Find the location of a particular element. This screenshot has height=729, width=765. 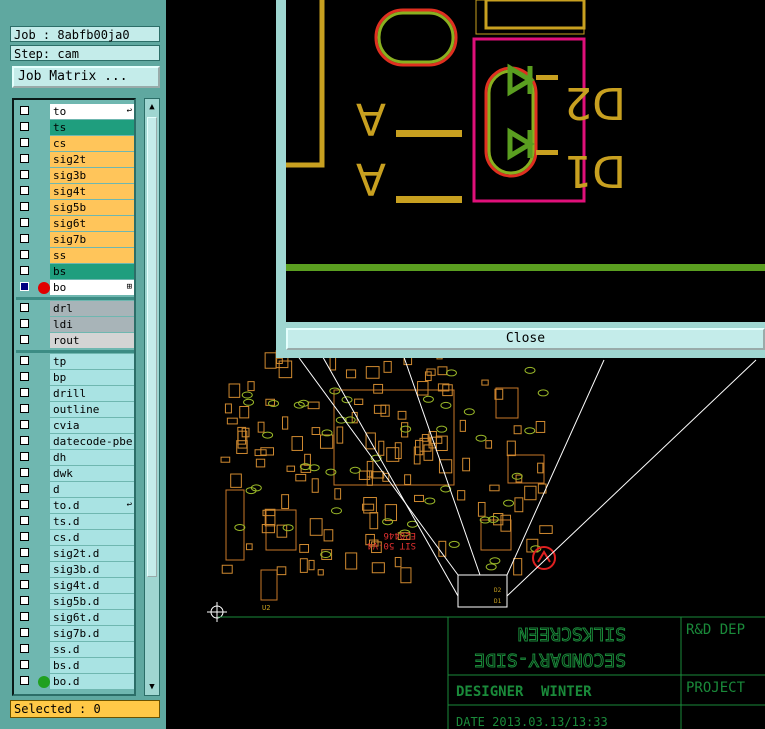

layer-row: tp is located at coordinates (75, 361).